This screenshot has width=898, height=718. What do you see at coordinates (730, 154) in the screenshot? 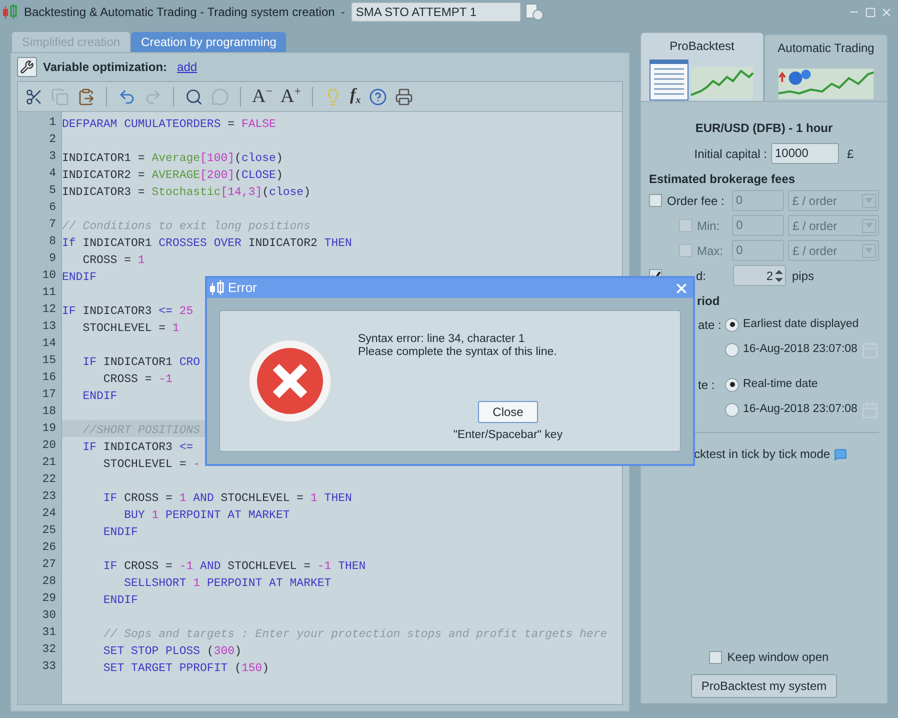
I see `capital-label: Initial capital :` at bounding box center [730, 154].